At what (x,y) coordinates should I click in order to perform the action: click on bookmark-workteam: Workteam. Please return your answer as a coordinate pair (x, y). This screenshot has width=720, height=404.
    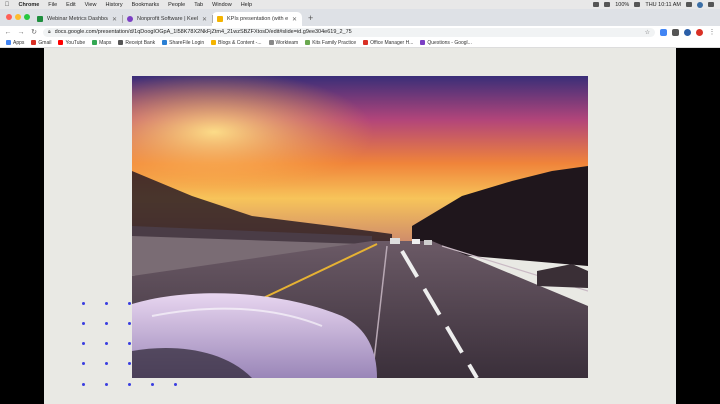
    Looking at the image, I should click on (283, 42).